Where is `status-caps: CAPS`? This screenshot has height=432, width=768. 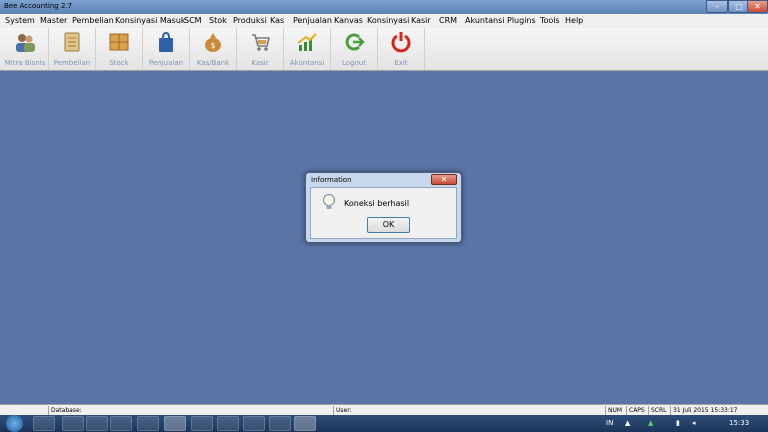 status-caps: CAPS is located at coordinates (635, 410).